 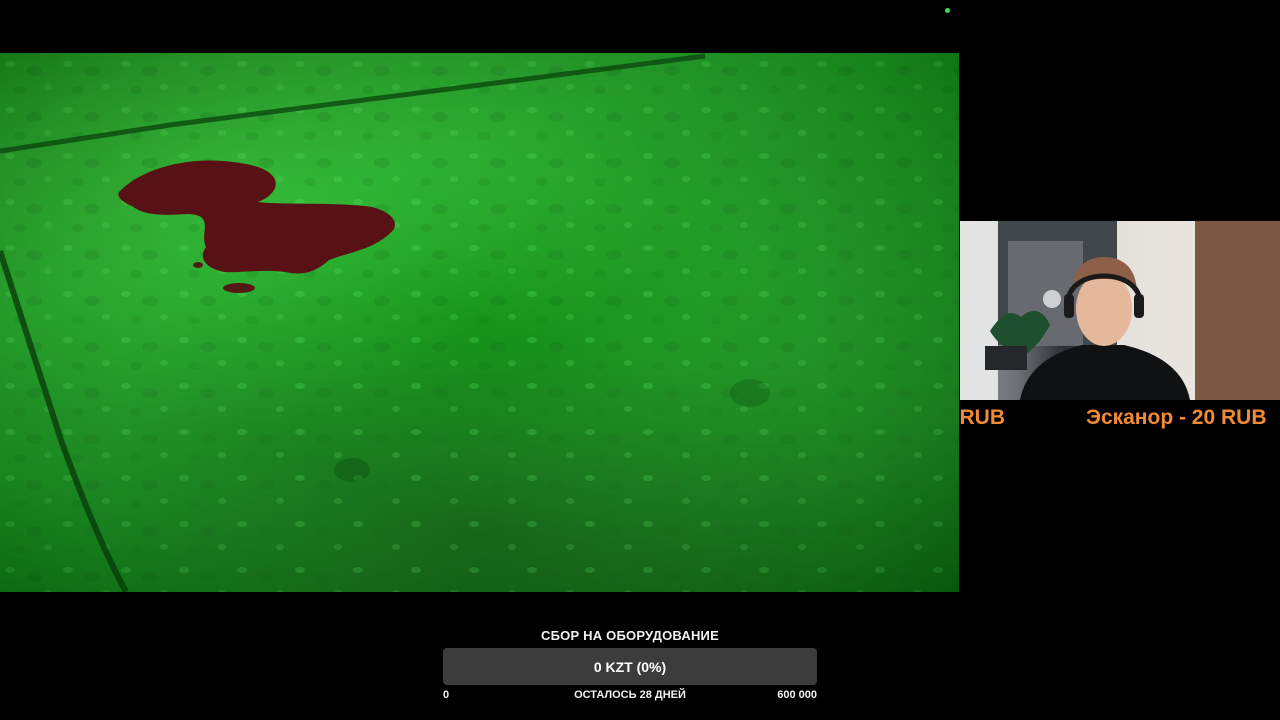 I want to click on person-face, so click(x=1104, y=309).